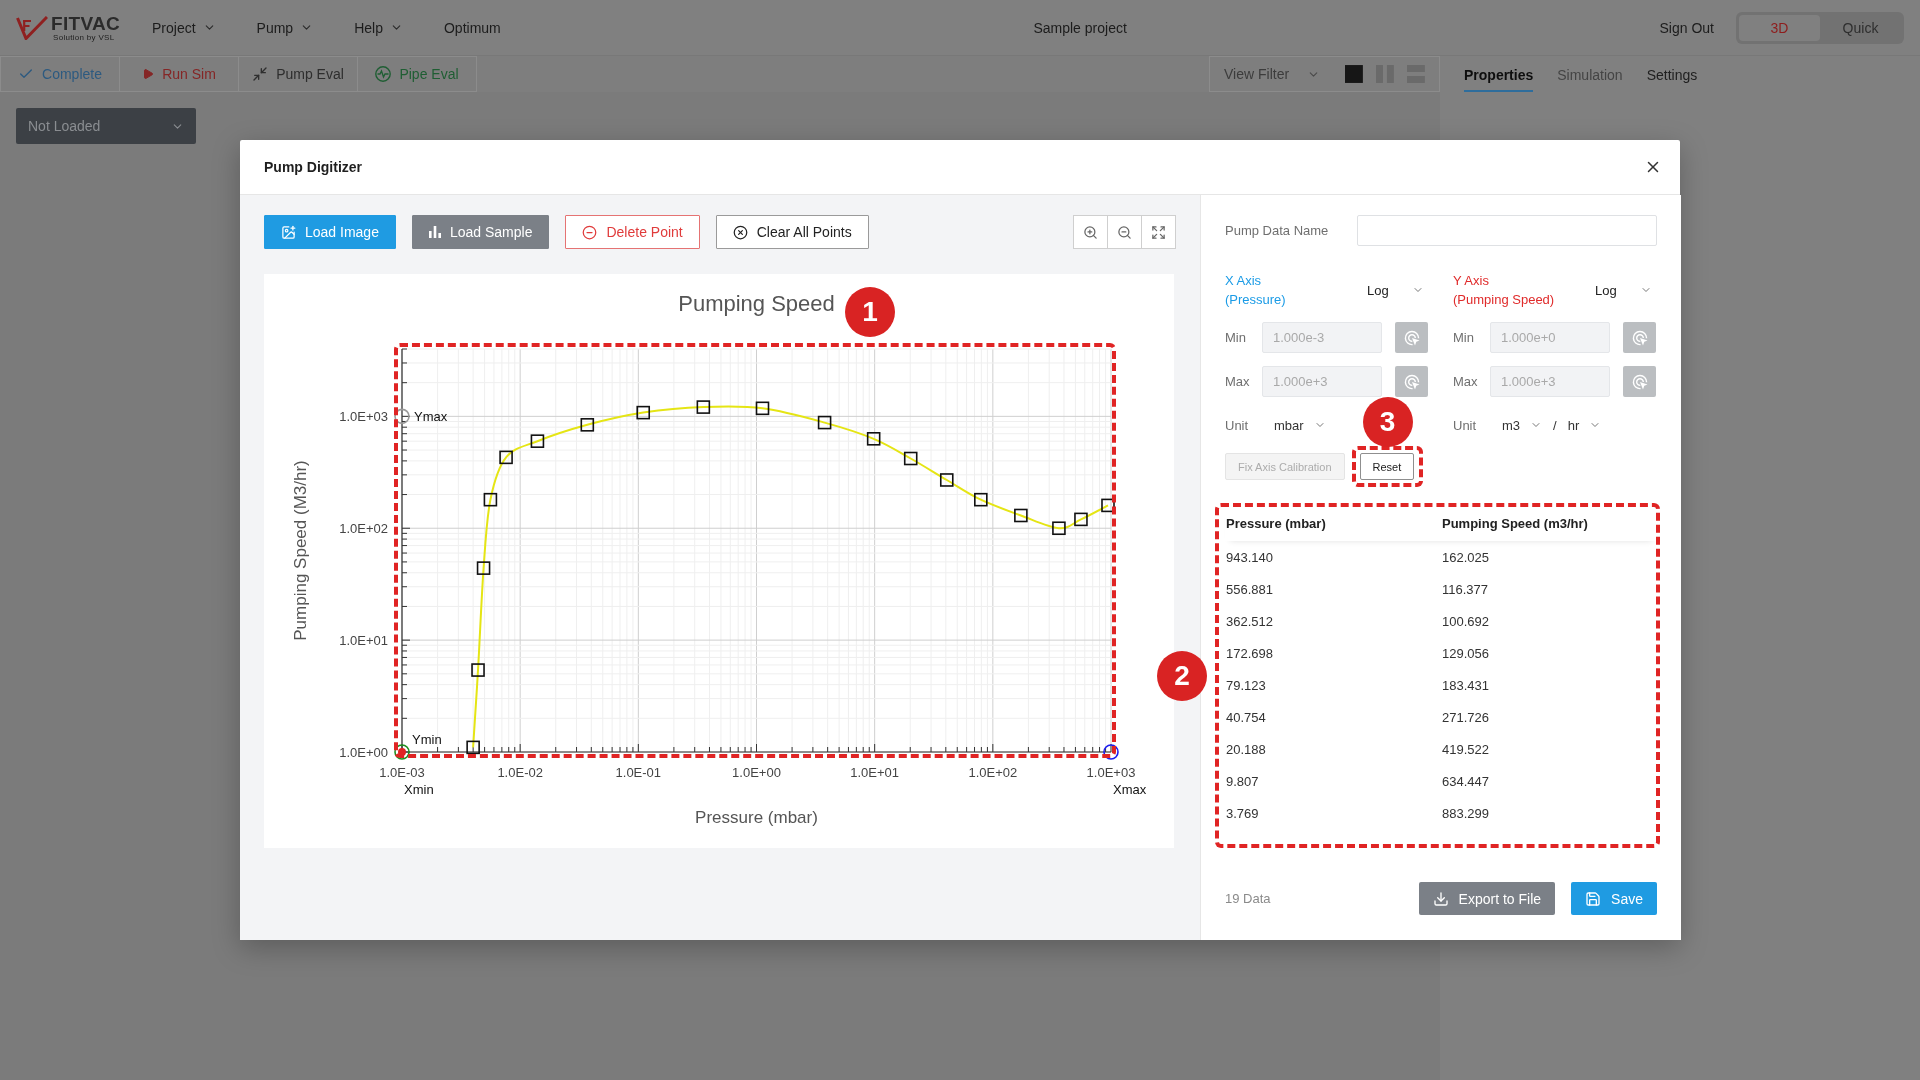 The width and height of the screenshot is (1920, 1080). I want to click on view-mode-tab: Quick, so click(1860, 27).